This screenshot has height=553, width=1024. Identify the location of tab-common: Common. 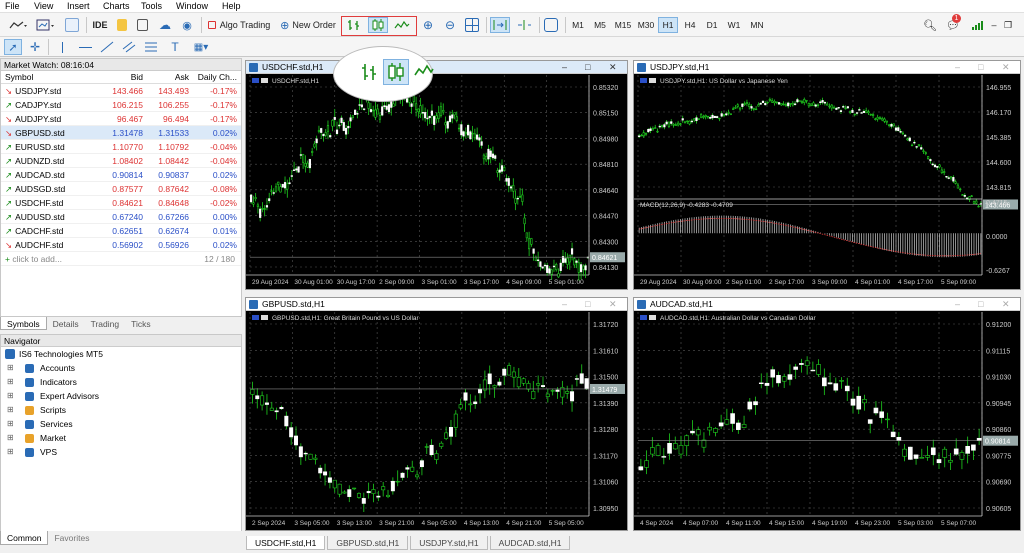
(24, 538).